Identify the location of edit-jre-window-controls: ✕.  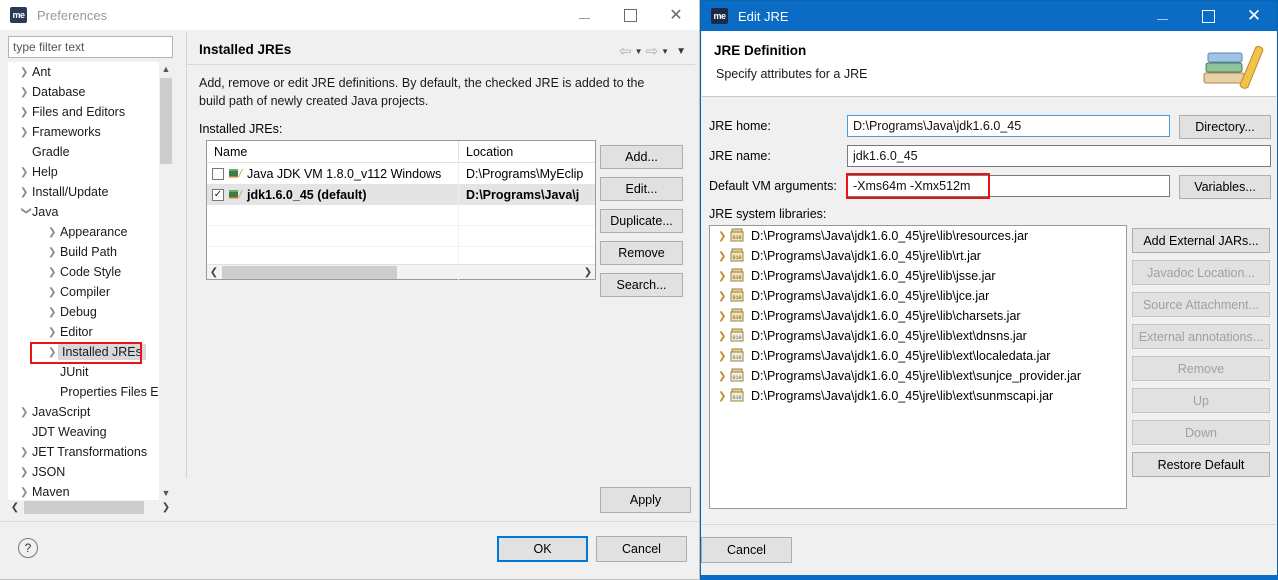
(1208, 16).